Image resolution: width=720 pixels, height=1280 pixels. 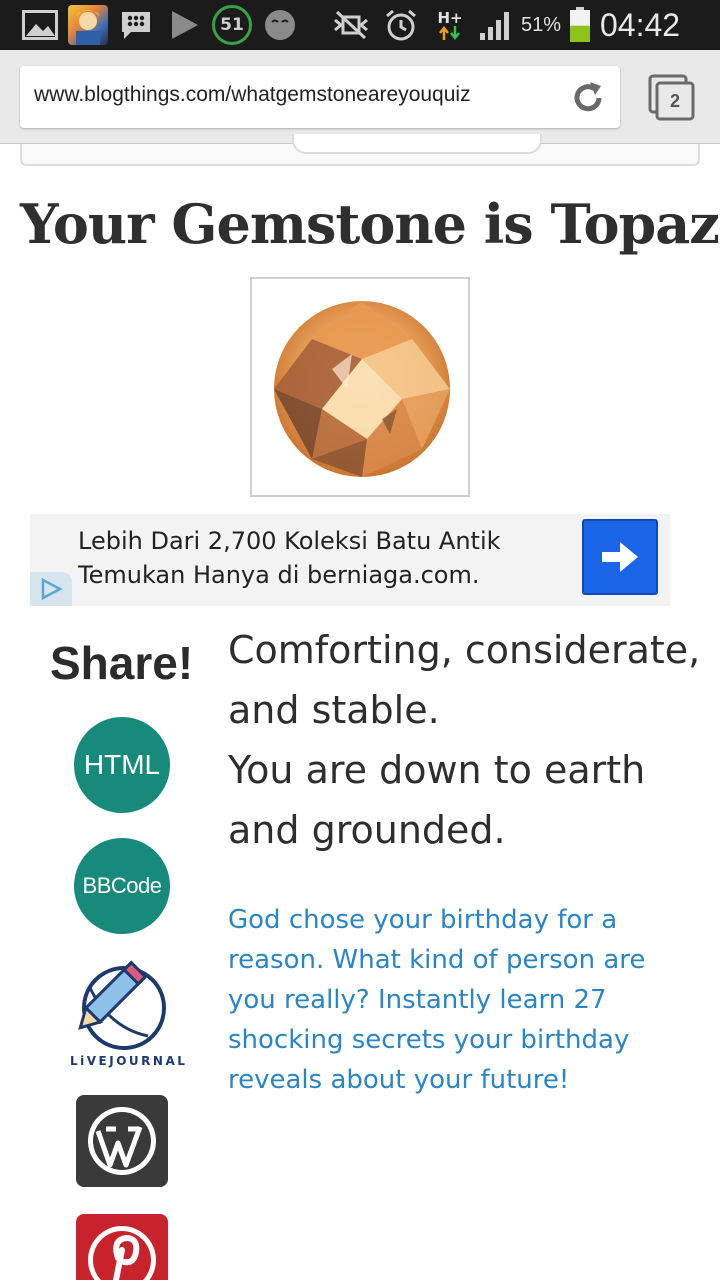 What do you see at coordinates (464, 650) in the screenshot?
I see `description-line-1: Comforting, considerate,` at bounding box center [464, 650].